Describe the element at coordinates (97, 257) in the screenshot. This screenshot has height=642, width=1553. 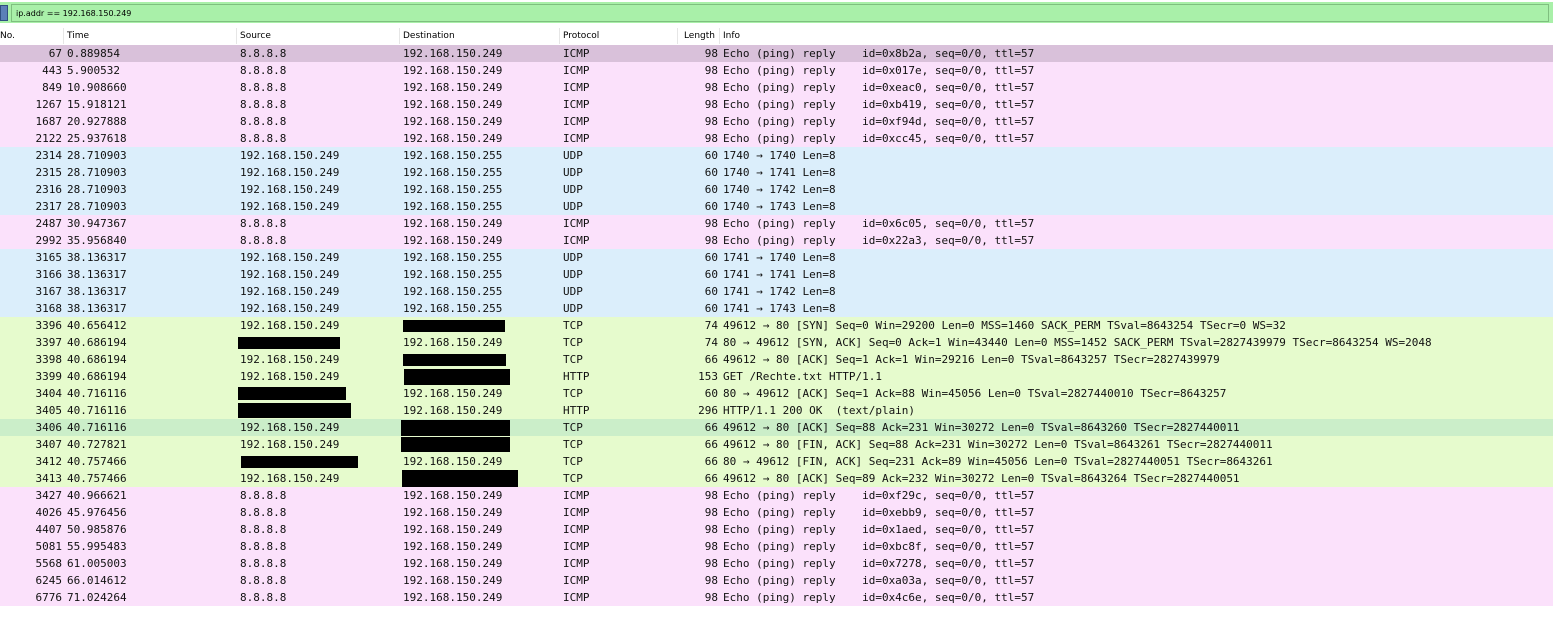
I see `packet-time: 38.136317` at that location.